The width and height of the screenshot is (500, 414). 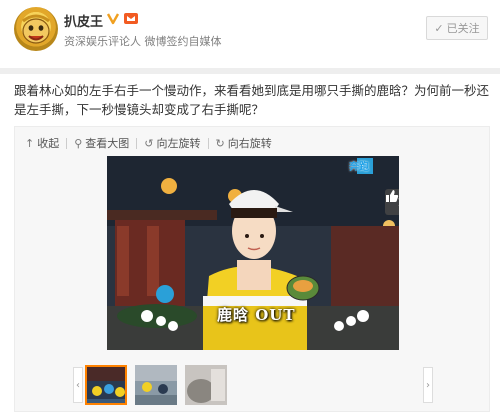 I want to click on check-icon: ✓, so click(x=439, y=28).